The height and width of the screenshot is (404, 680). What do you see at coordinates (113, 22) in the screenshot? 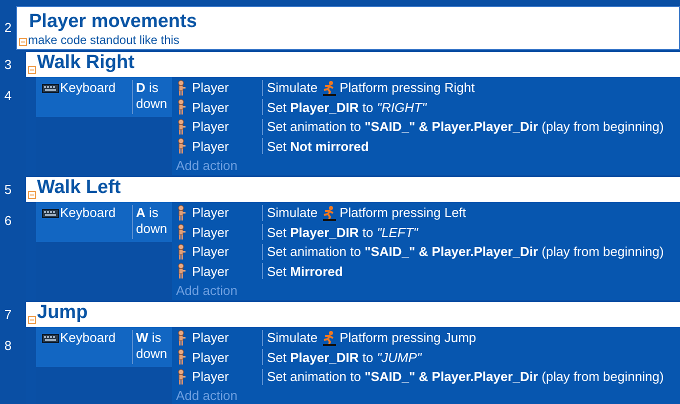
I see `comment-title: Player movements` at bounding box center [113, 22].